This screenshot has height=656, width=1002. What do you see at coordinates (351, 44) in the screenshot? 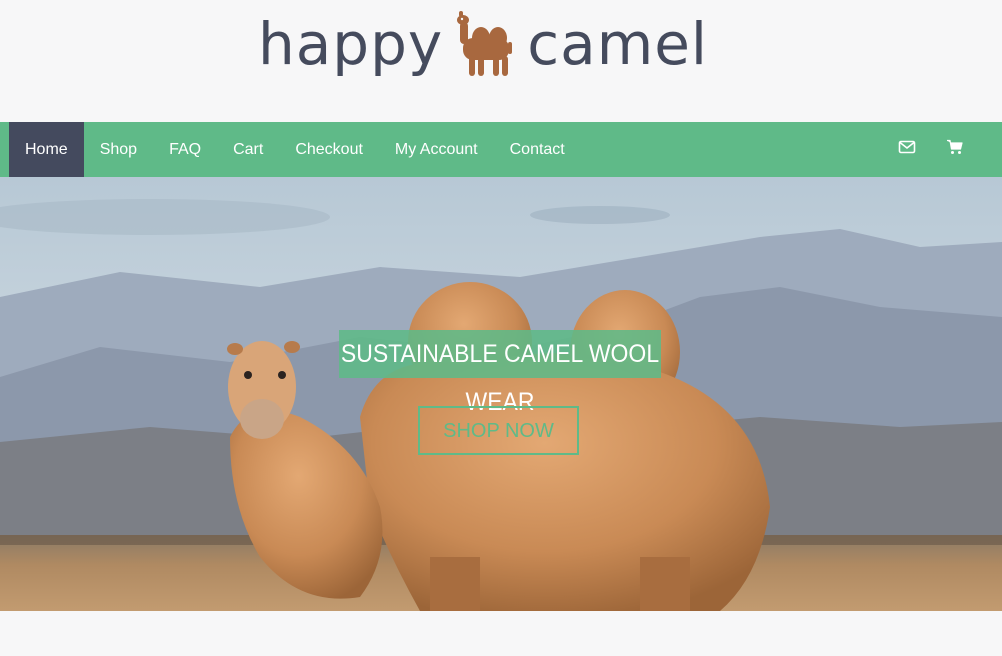
I see `logo-word-happy: happy` at bounding box center [351, 44].